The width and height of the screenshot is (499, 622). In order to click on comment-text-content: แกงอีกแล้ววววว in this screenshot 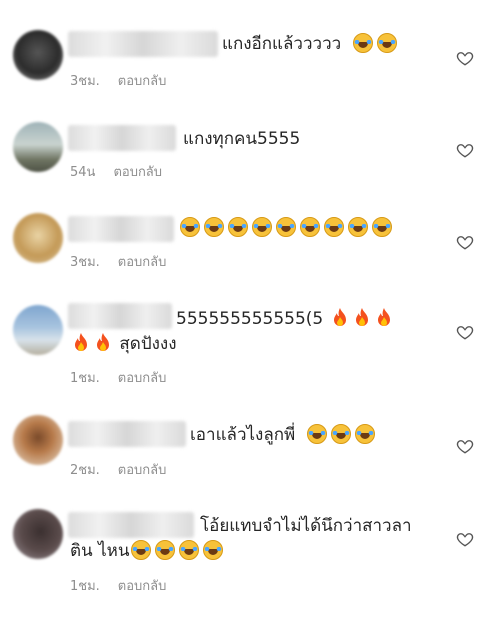, I will do `click(282, 44)`.